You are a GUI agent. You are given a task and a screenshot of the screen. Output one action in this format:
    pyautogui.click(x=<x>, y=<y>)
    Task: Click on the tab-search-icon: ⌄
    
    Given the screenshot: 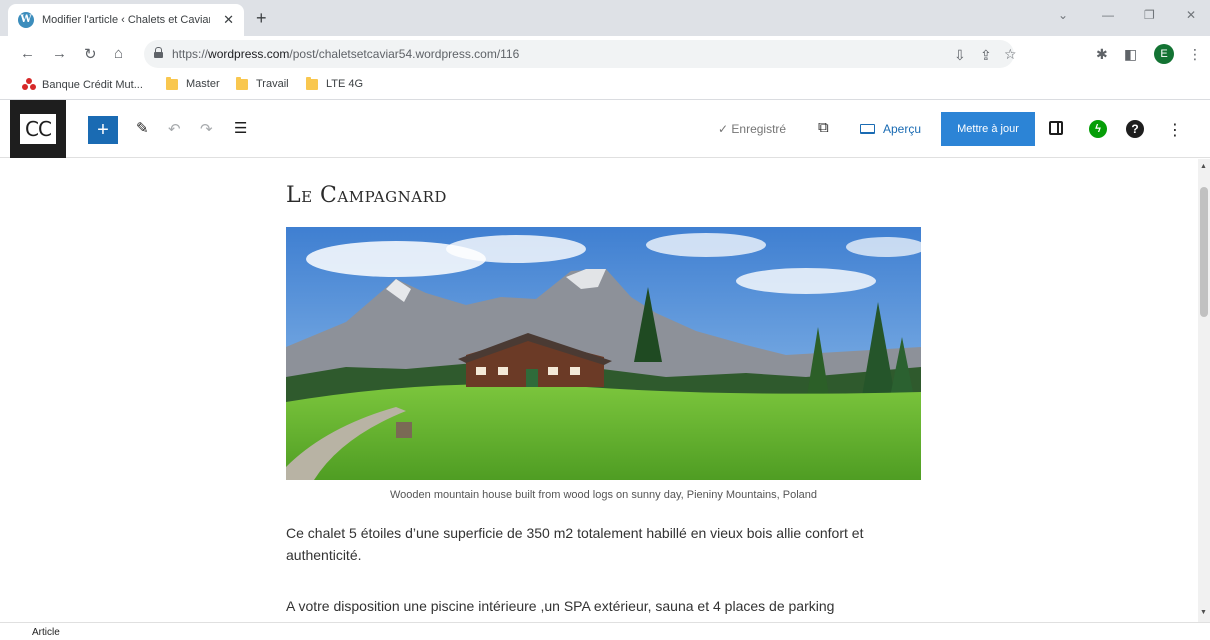 What is the action you would take?
    pyautogui.click(x=1063, y=15)
    